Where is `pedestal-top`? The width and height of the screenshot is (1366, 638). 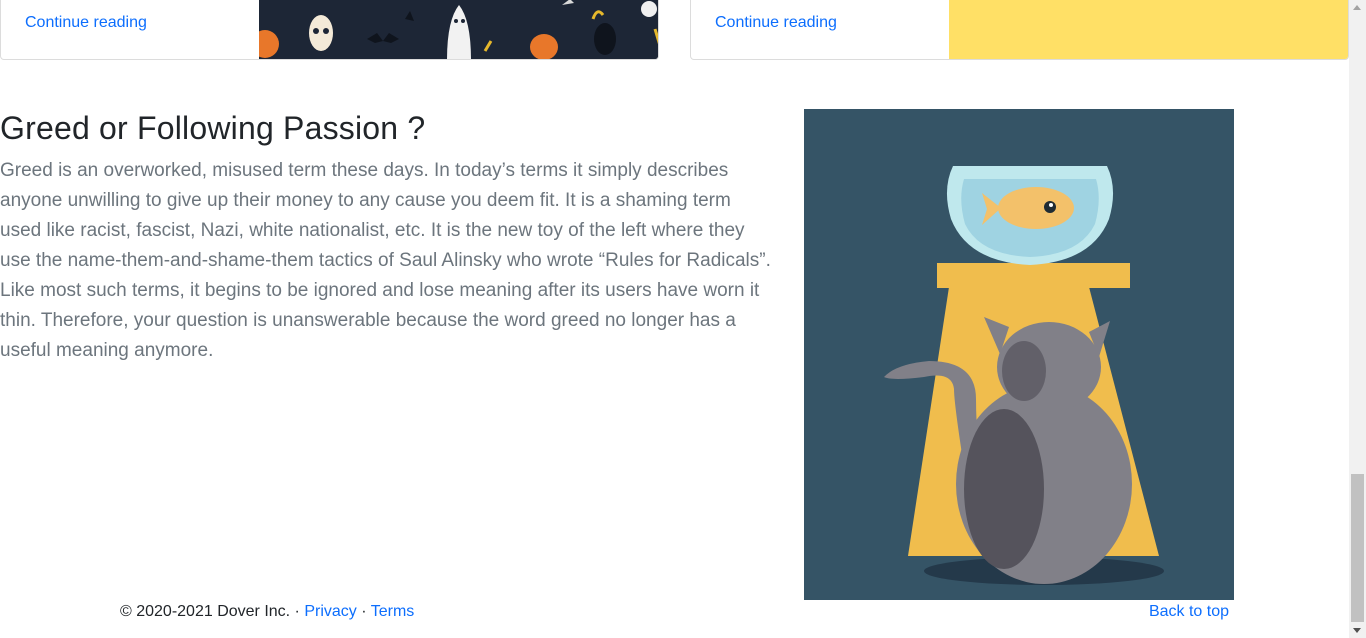 pedestal-top is located at coordinates (1033, 275).